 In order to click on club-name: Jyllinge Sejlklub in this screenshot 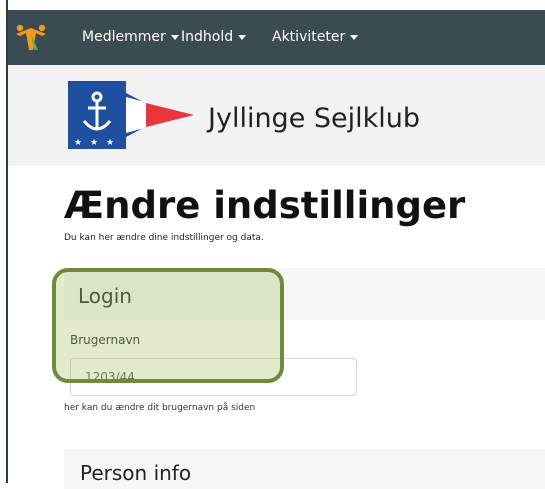, I will do `click(314, 118)`.